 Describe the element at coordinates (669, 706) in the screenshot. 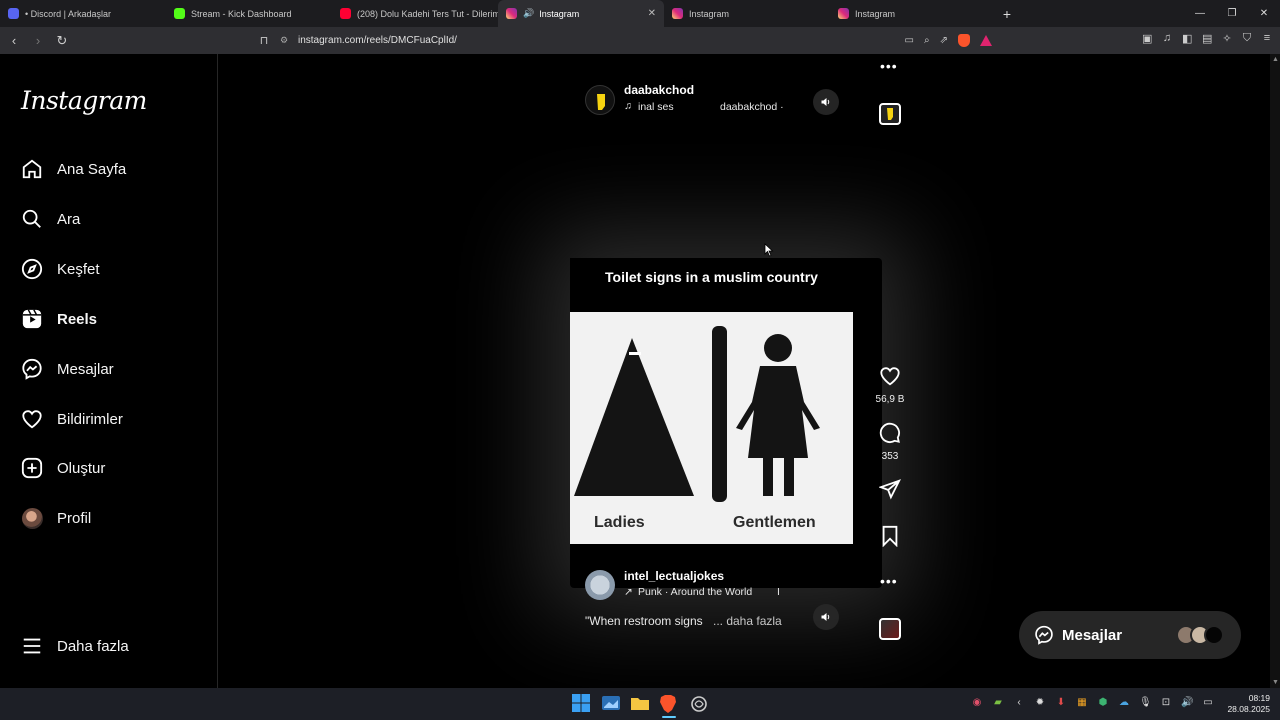

I see `brave-browser-icon` at that location.